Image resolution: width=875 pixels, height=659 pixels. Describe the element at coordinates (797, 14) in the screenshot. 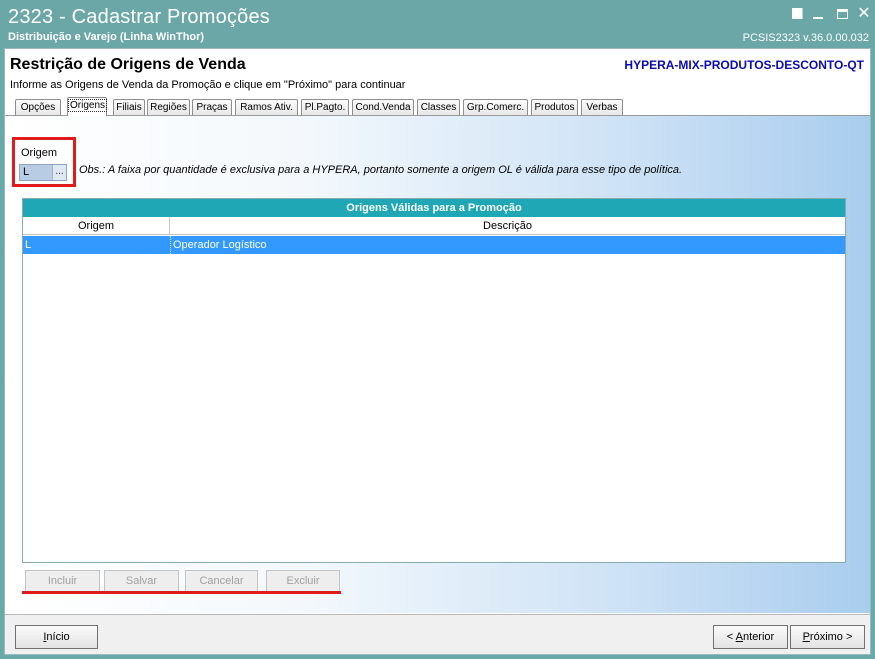

I see `edit-icon` at that location.